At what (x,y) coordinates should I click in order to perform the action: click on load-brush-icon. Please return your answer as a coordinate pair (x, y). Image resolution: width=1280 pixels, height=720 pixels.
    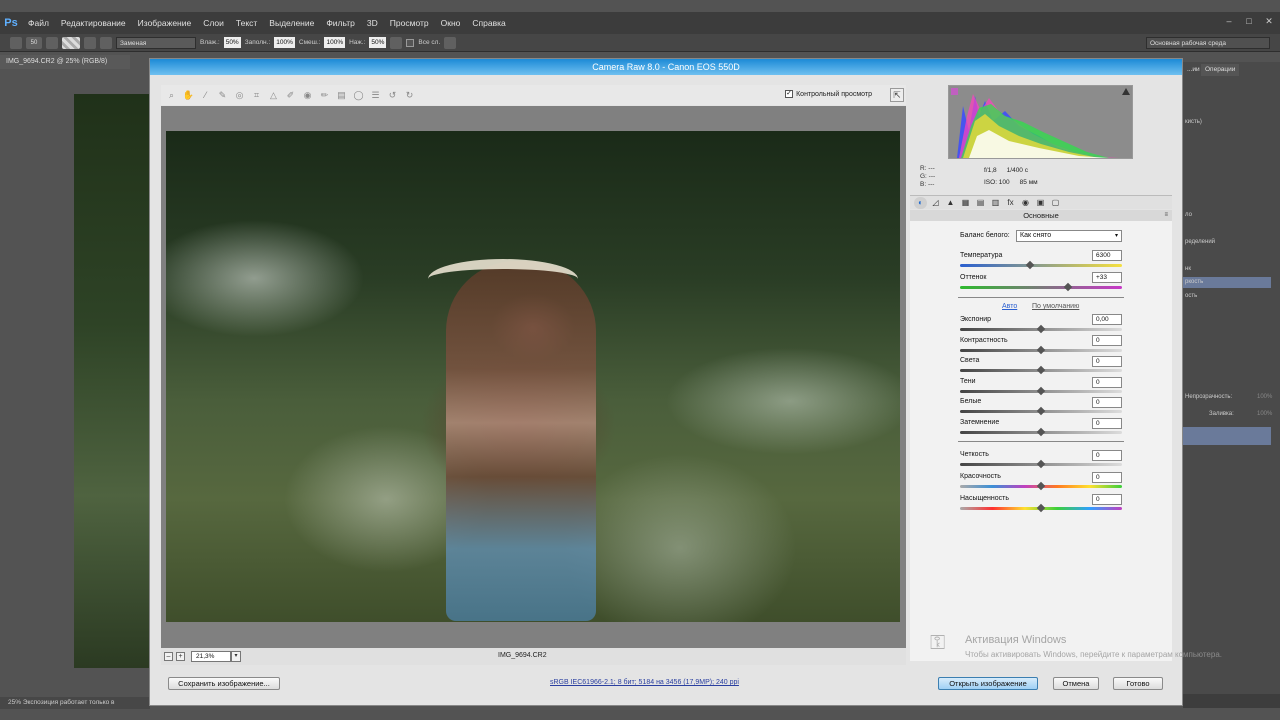
    Looking at the image, I should click on (106, 42).